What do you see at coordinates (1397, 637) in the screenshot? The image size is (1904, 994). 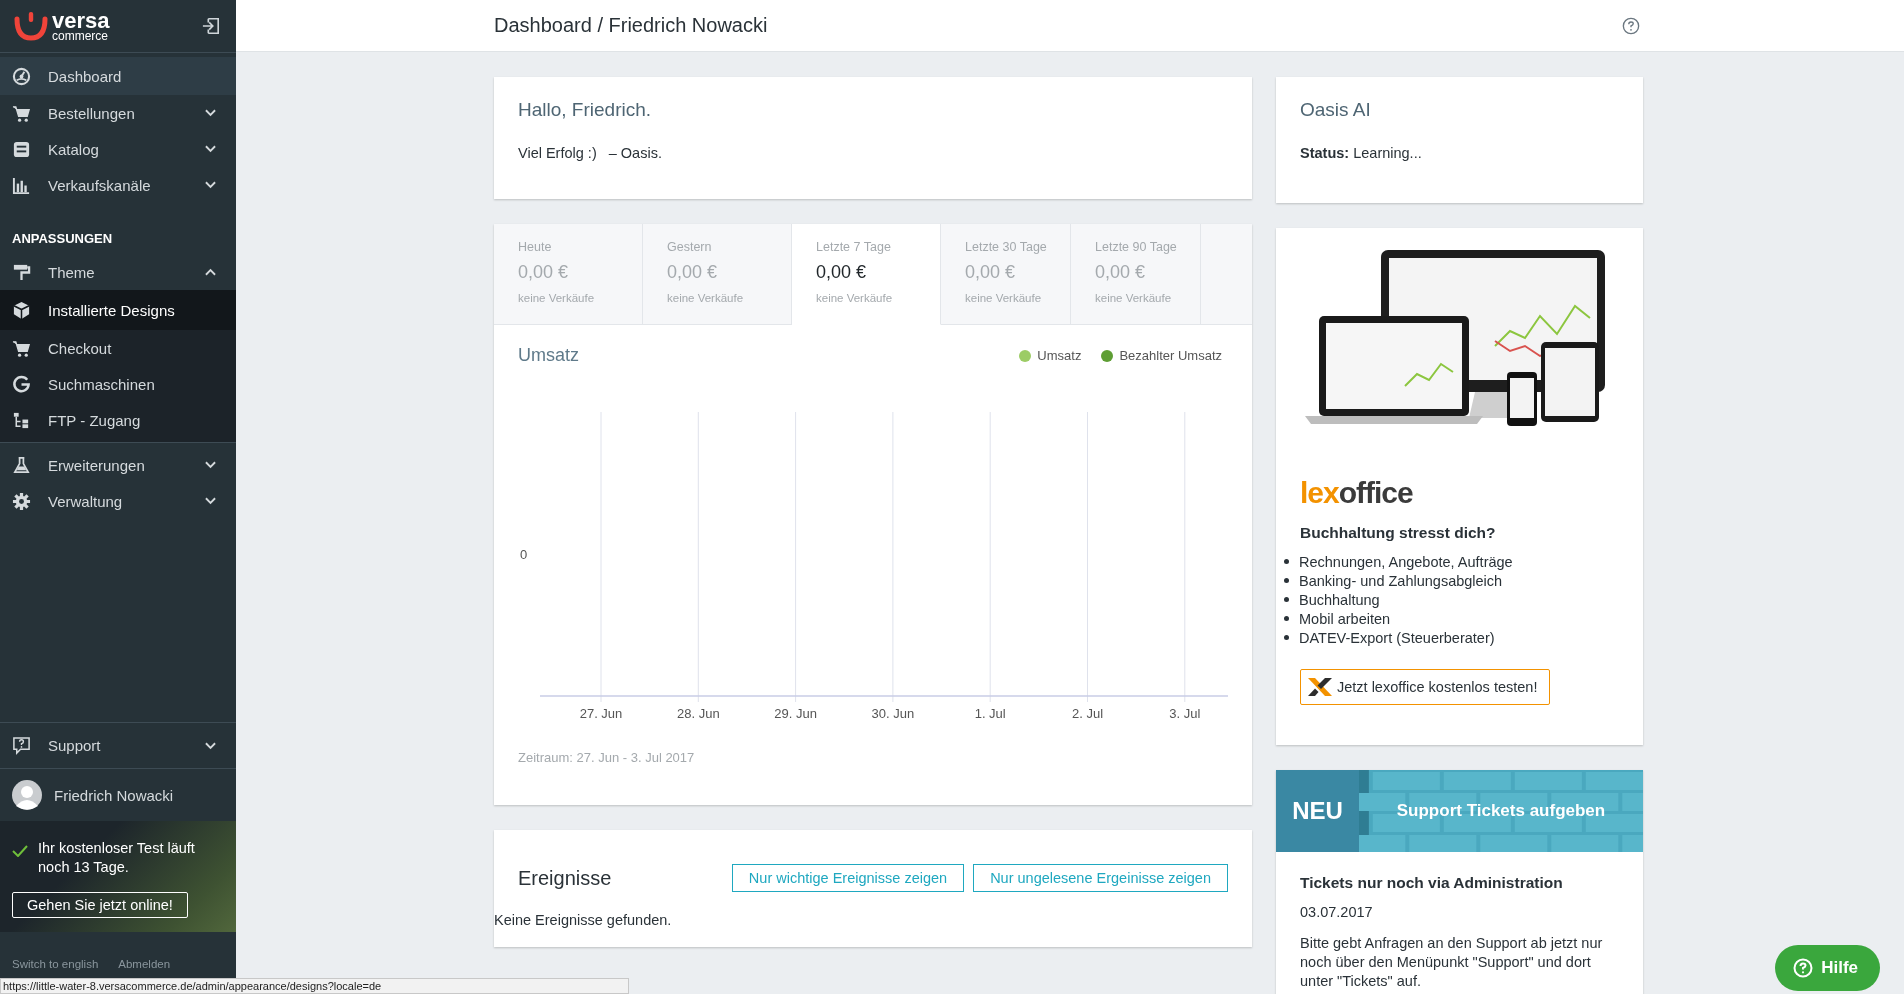 I see `feature-item: DATEV-Export (Steuerberater)` at bounding box center [1397, 637].